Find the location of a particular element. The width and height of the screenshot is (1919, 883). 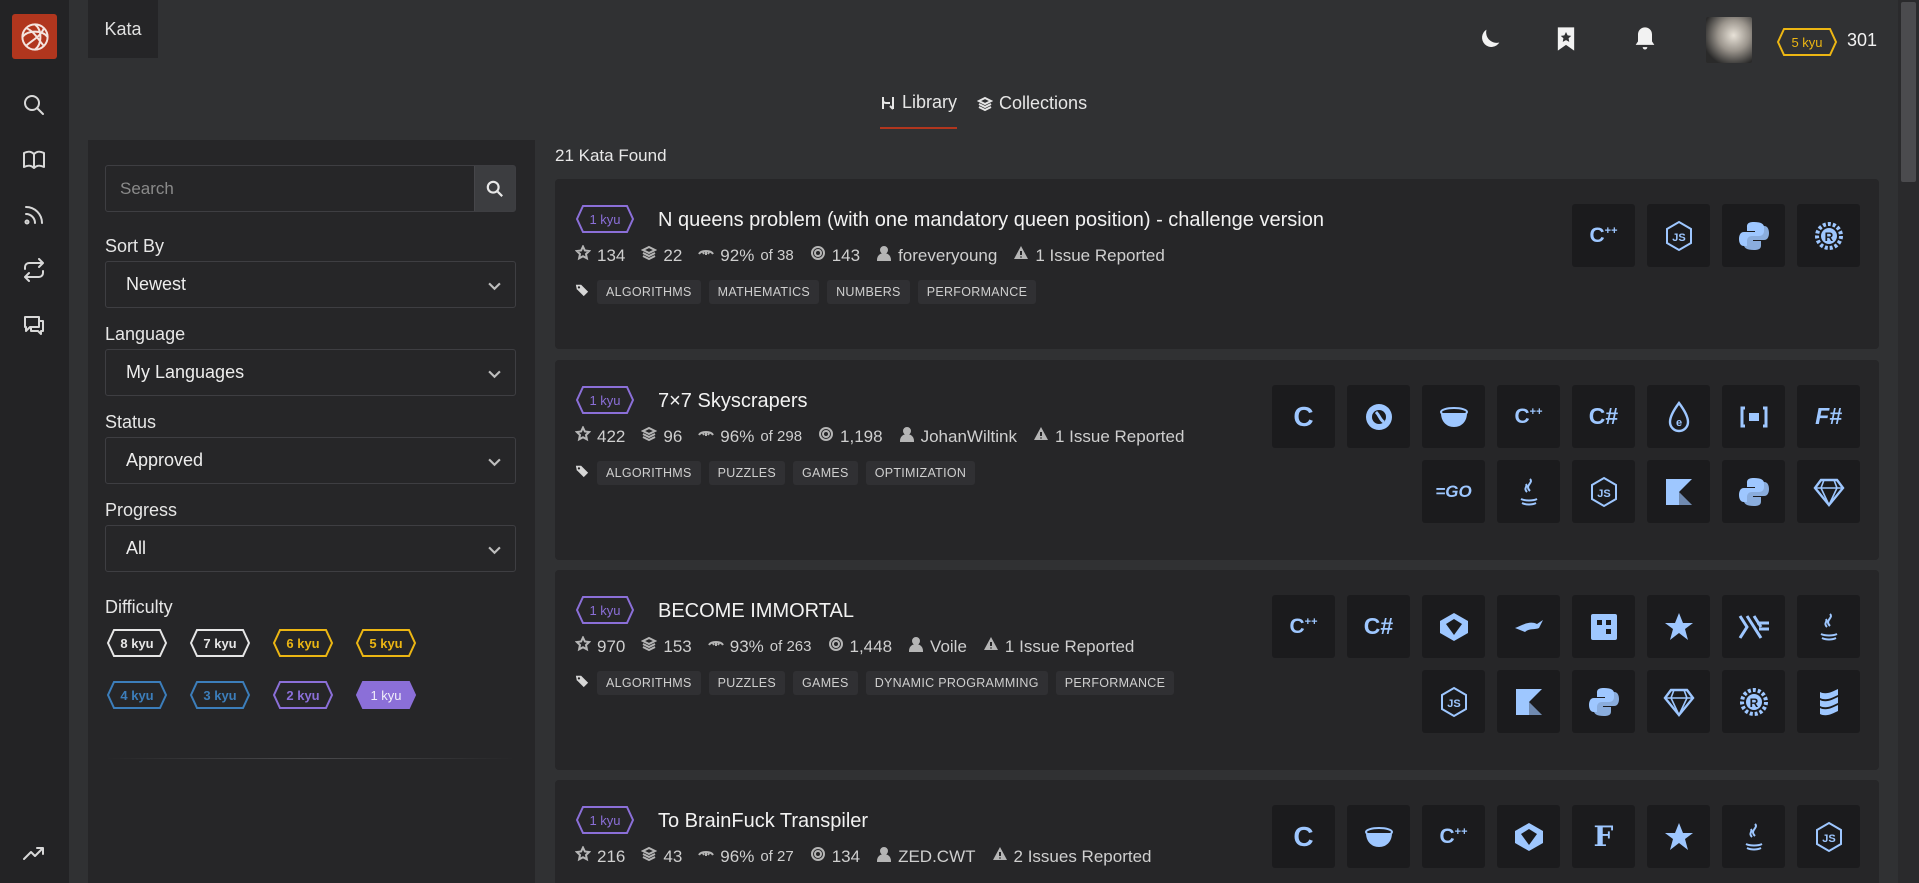

difficulty-7kyu: 7 kyu is located at coordinates (220, 643).